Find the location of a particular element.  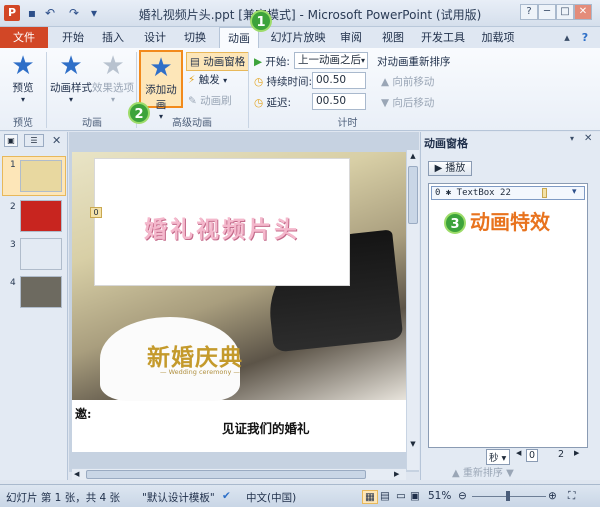

help-icon: ? is located at coordinates (529, 12).